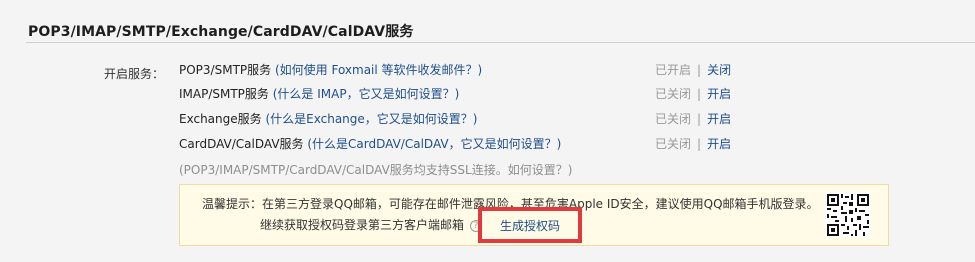 The height and width of the screenshot is (262, 975). What do you see at coordinates (366, 94) in the screenshot?
I see `service-help-link: (什么是 IMAP，它又是如何设置？)` at bounding box center [366, 94].